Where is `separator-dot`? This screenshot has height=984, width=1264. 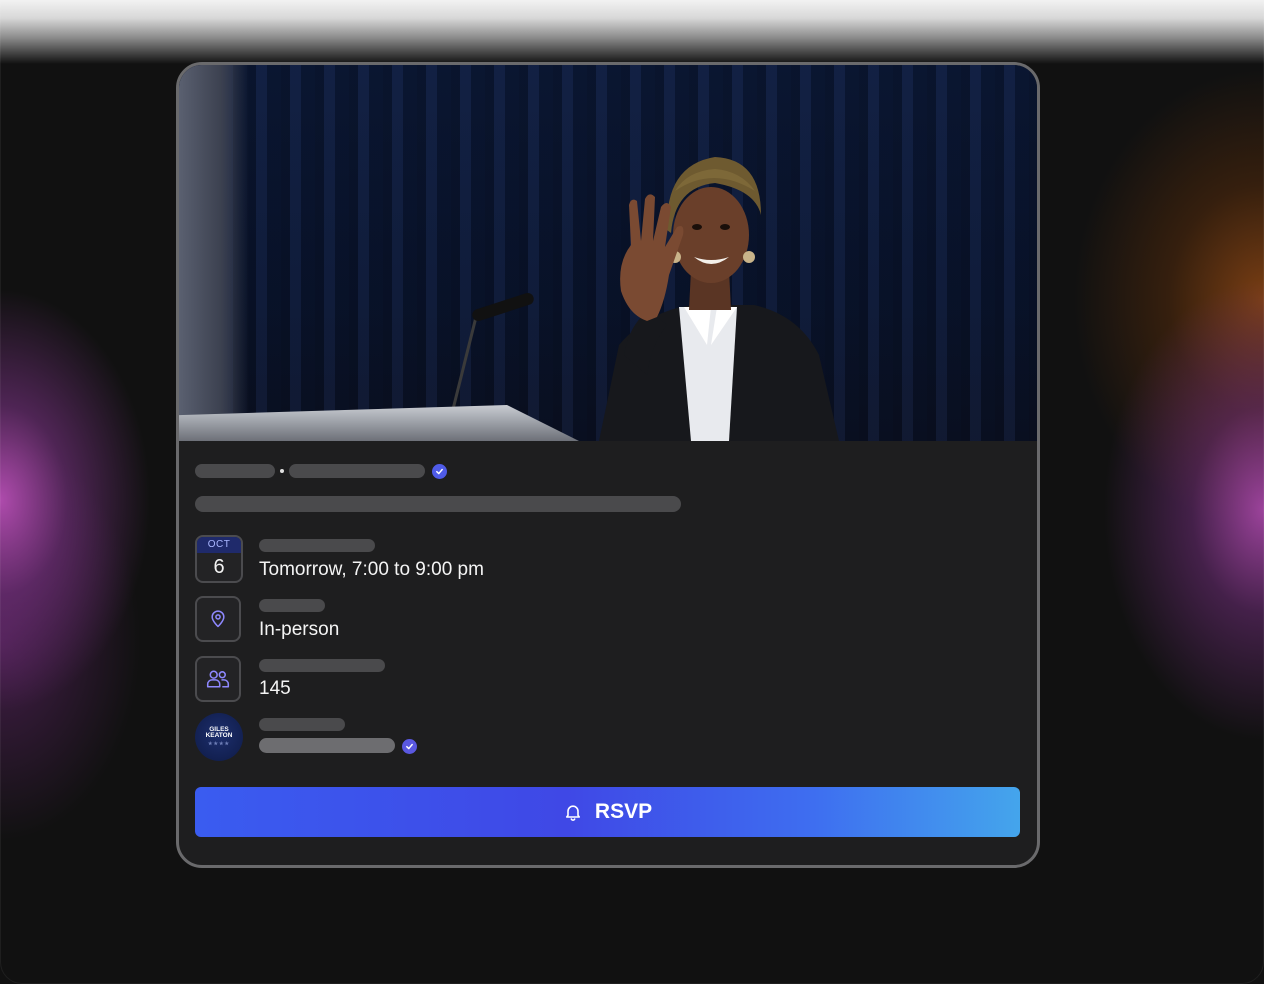 separator-dot is located at coordinates (282, 471).